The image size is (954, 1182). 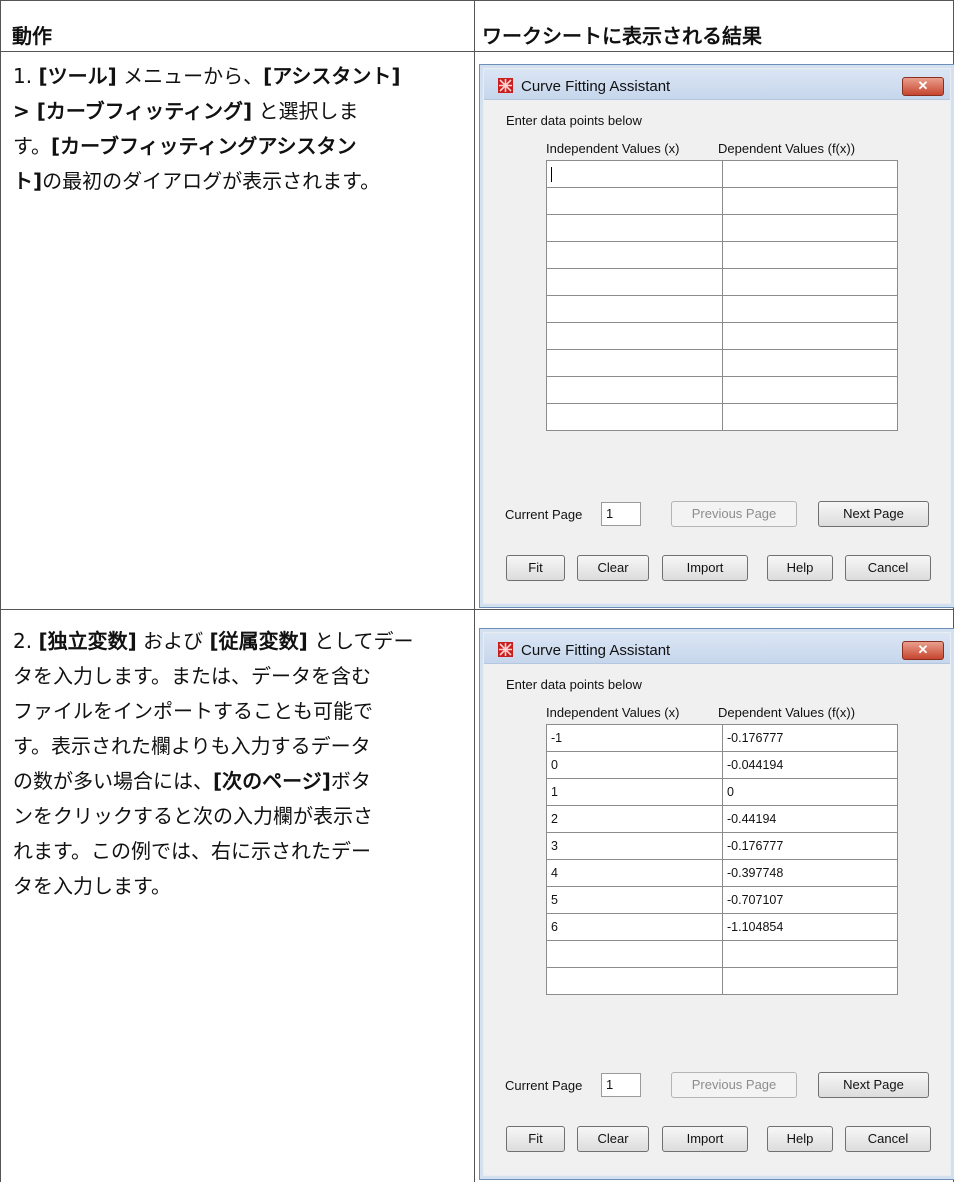 I want to click on step-line: > [カーブフィッティング] と選択しま, so click(x=241, y=111).